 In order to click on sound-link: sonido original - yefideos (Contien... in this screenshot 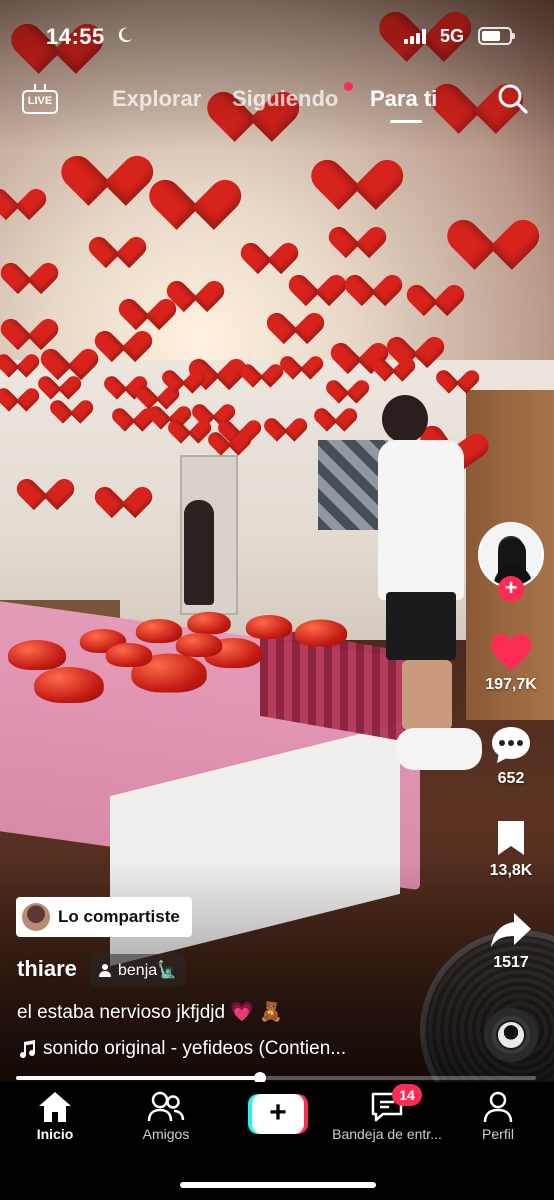, I will do `click(181, 1049)`.